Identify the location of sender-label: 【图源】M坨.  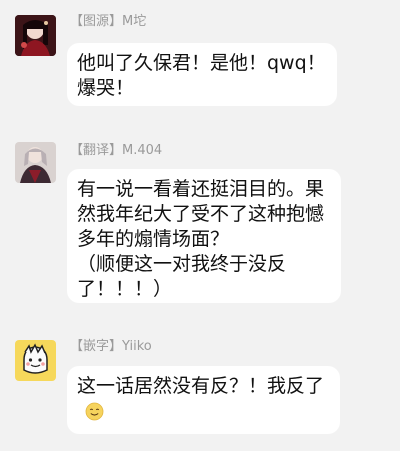
(108, 22).